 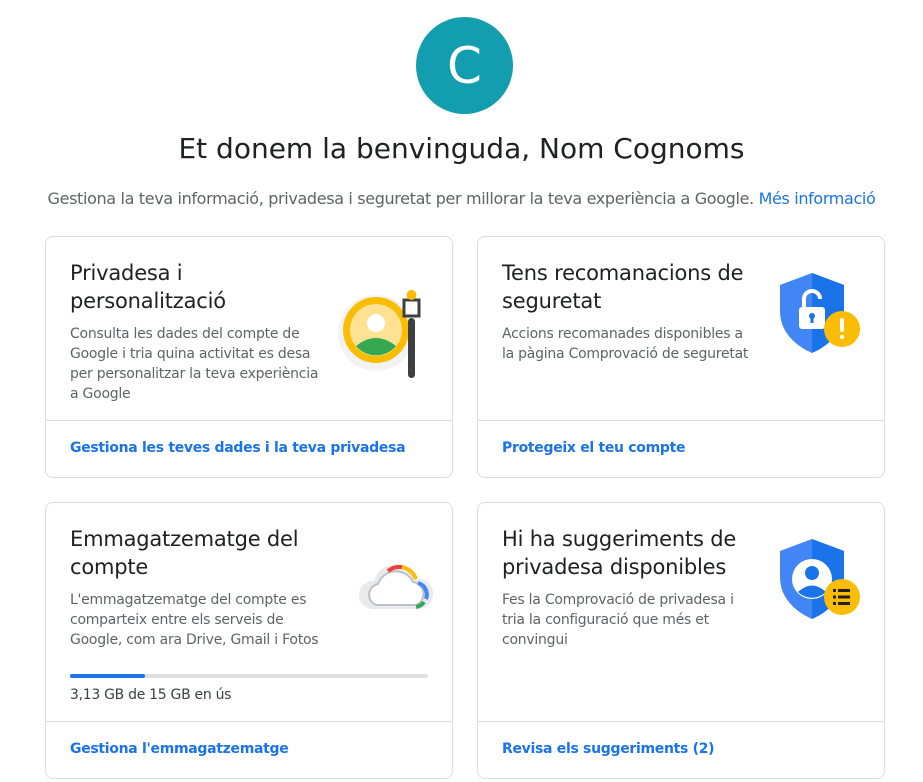 I want to click on cloud-storage-icon, so click(x=396, y=586).